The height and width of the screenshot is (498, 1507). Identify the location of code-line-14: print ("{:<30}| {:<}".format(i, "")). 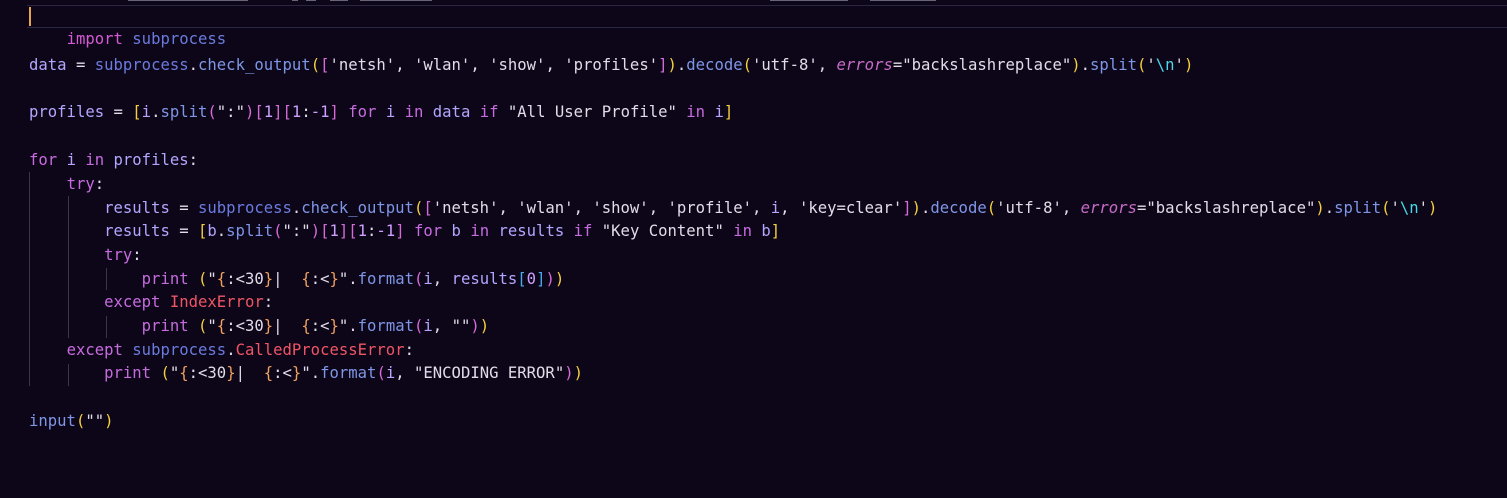
(259, 326).